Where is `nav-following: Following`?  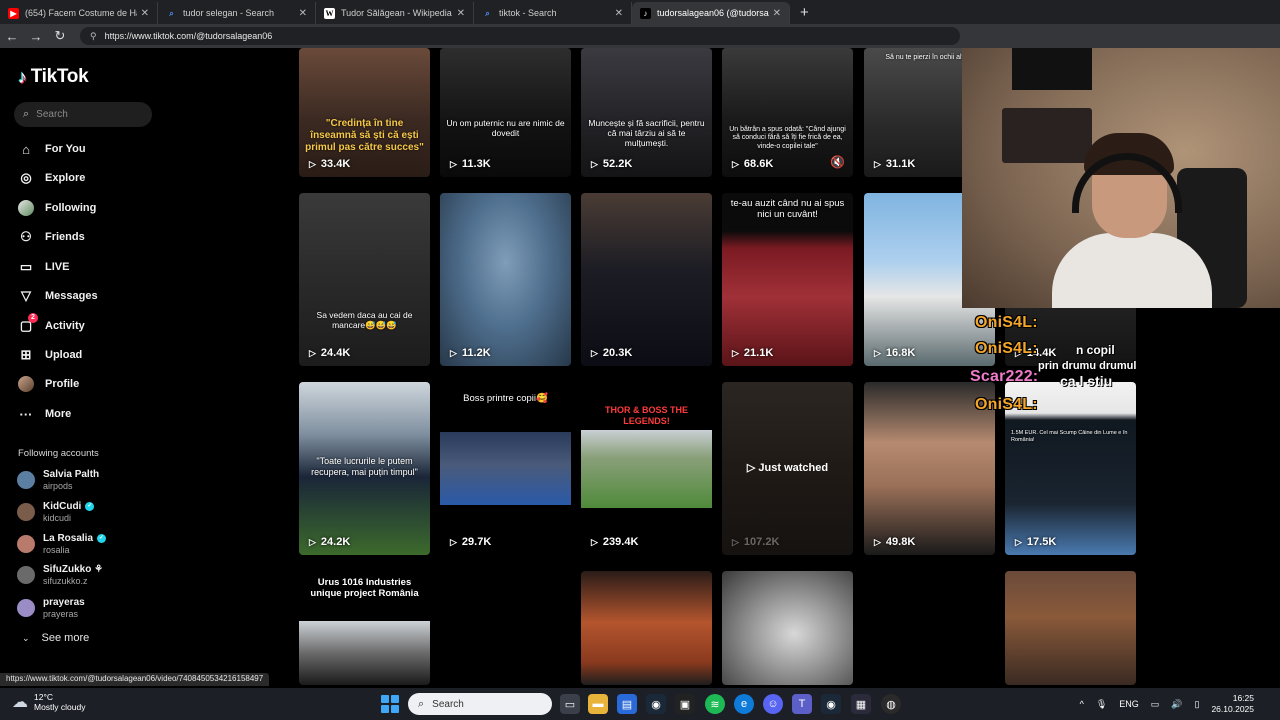
nav-following: Following is located at coordinates (57, 208).